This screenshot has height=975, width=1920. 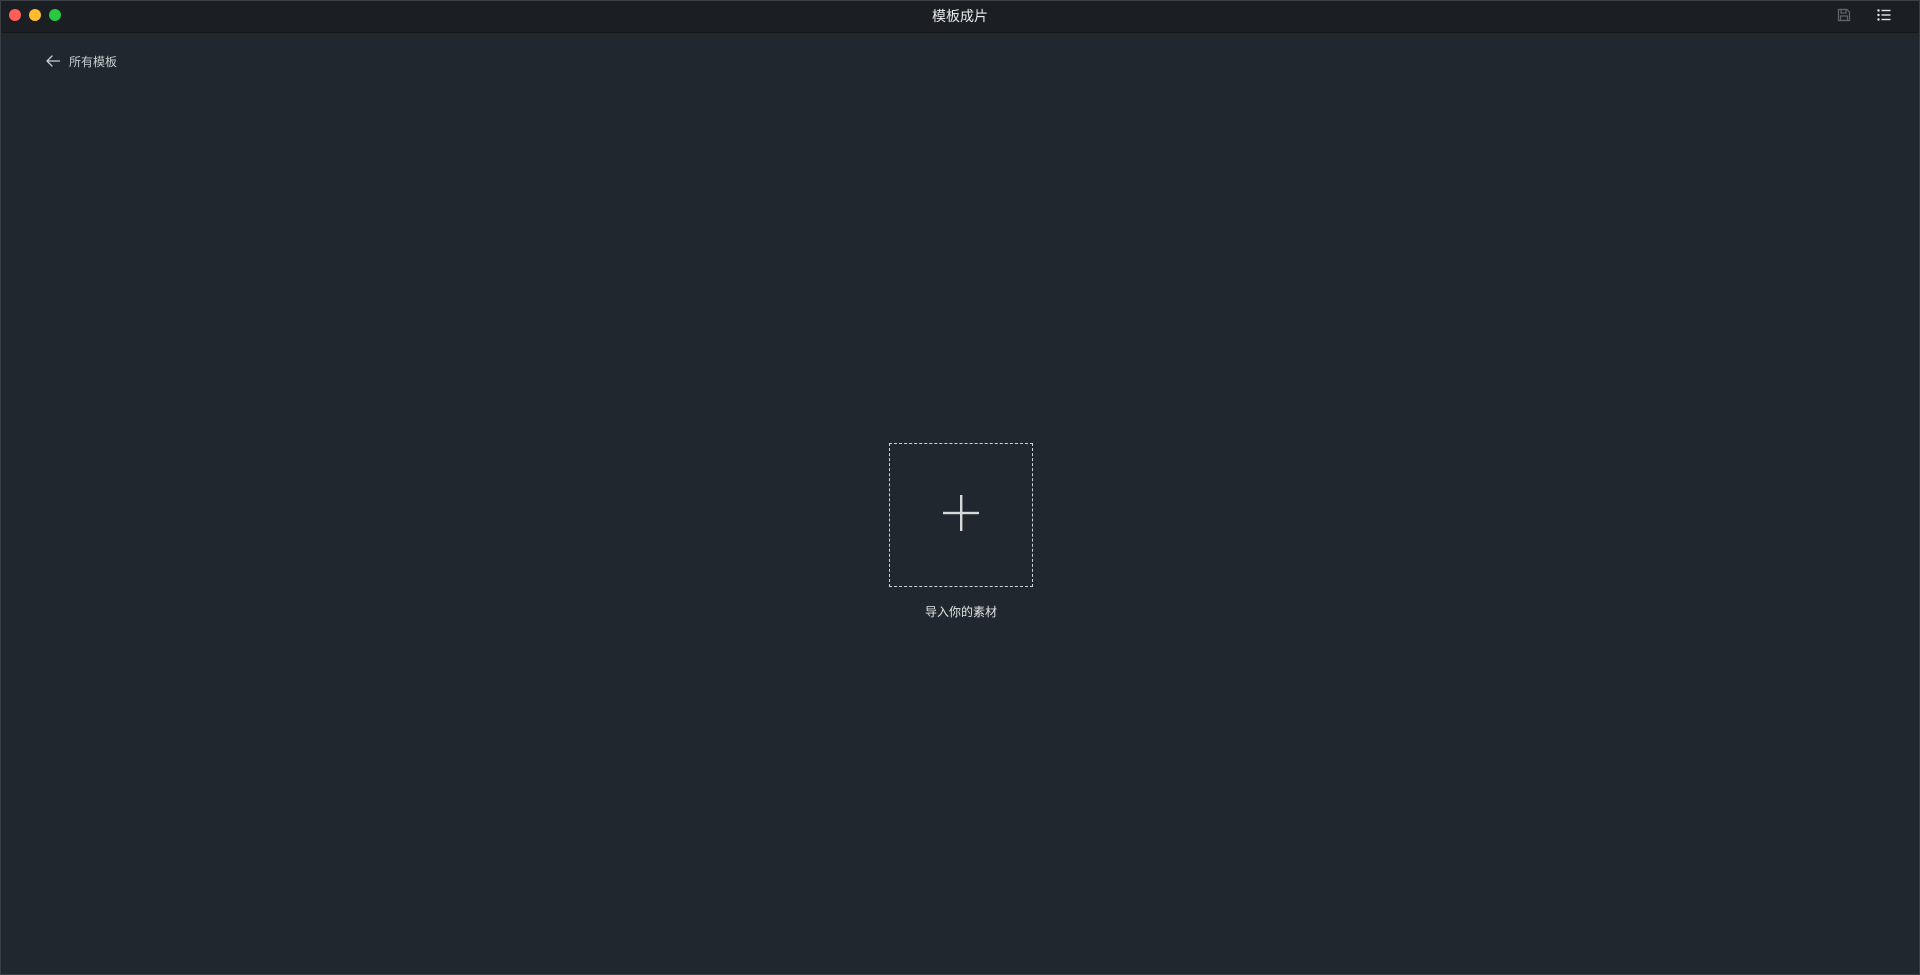 What do you see at coordinates (35, 15) in the screenshot?
I see `minimize-window-button` at bounding box center [35, 15].